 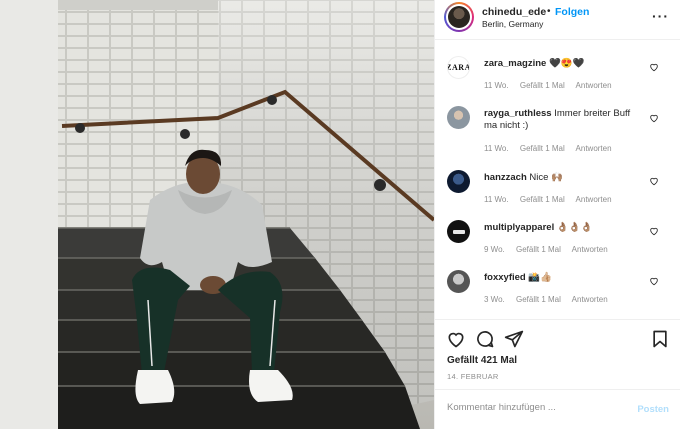 I want to click on bookmark-icon, so click(x=660, y=339).